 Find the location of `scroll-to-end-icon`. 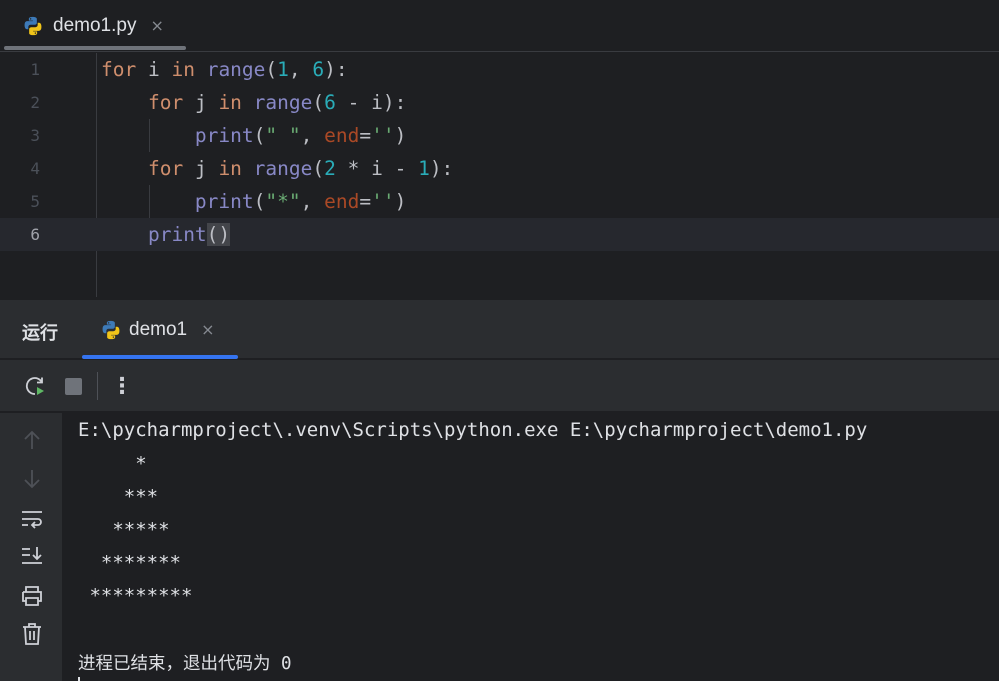

scroll-to-end-icon is located at coordinates (32, 555).